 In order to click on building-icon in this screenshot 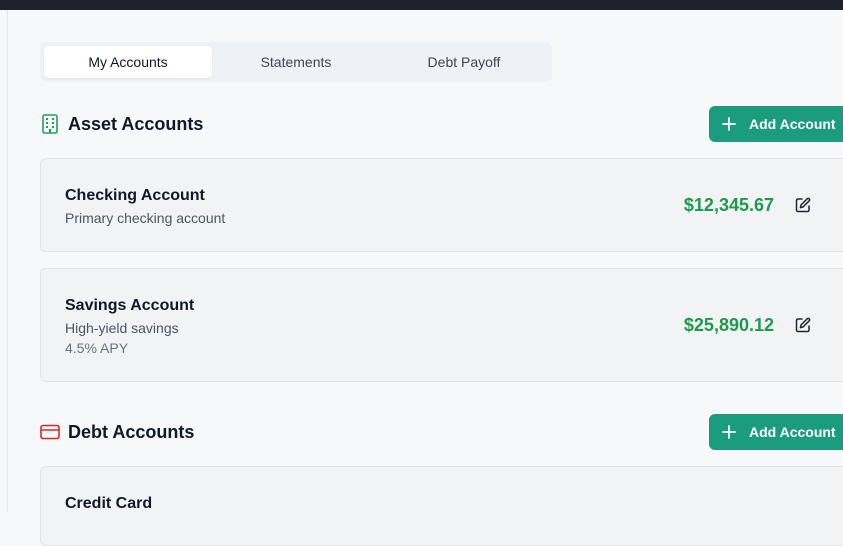, I will do `click(50, 124)`.